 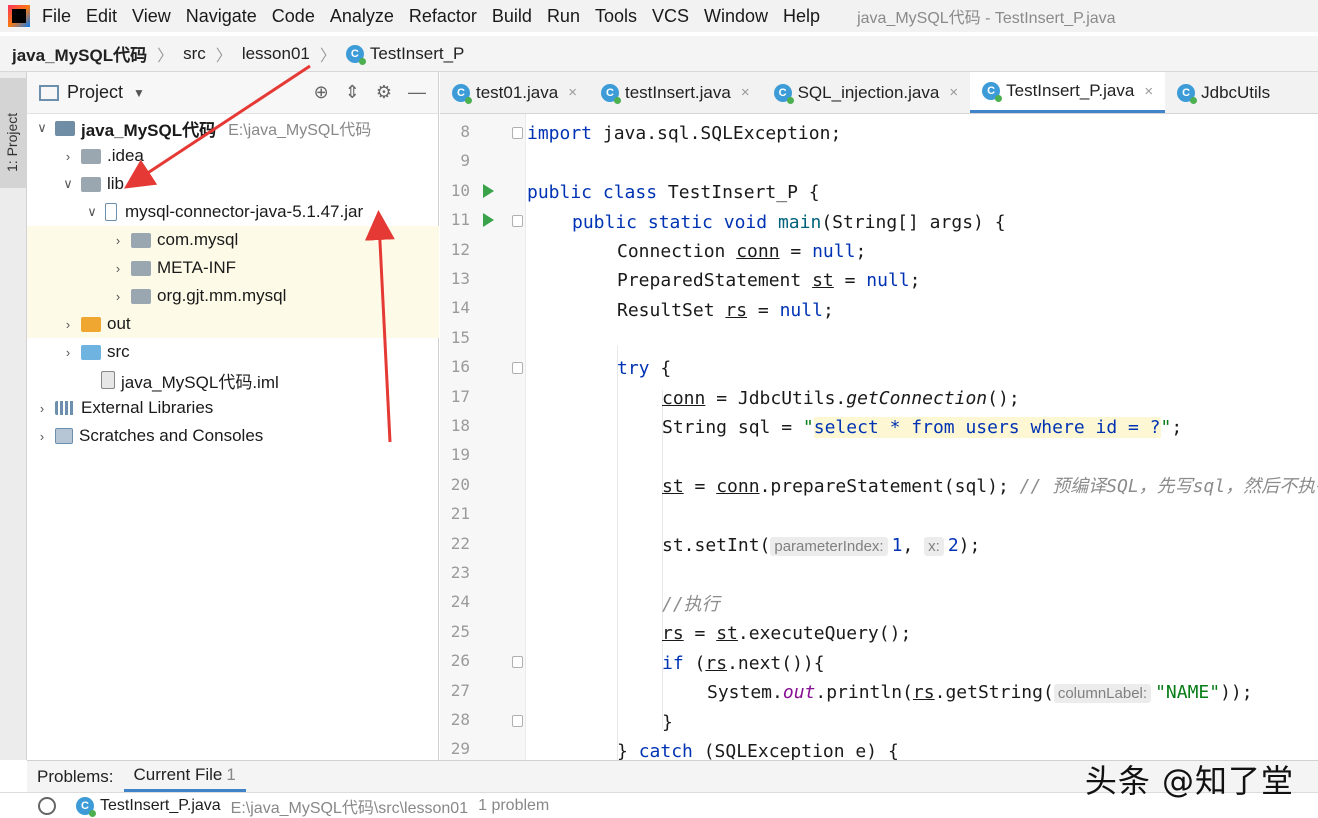 What do you see at coordinates (49, 92) in the screenshot?
I see `project-view-icon` at bounding box center [49, 92].